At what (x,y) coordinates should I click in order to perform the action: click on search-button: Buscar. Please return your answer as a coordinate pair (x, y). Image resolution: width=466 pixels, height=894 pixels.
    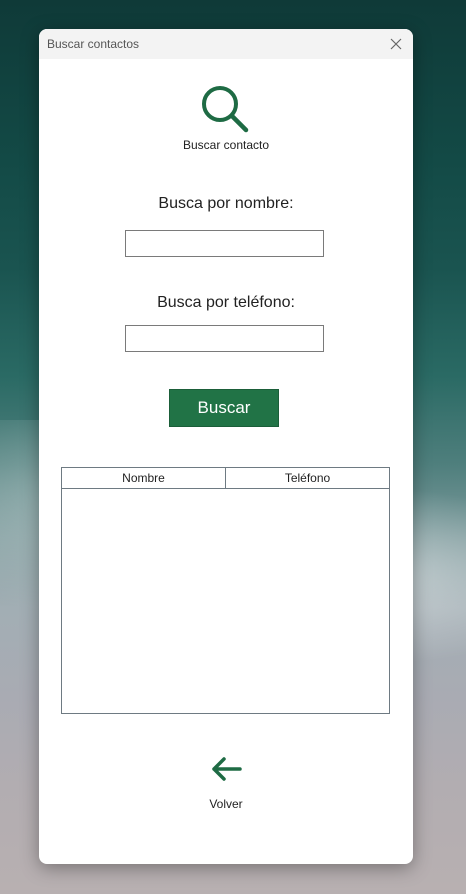
    Looking at the image, I should click on (224, 408).